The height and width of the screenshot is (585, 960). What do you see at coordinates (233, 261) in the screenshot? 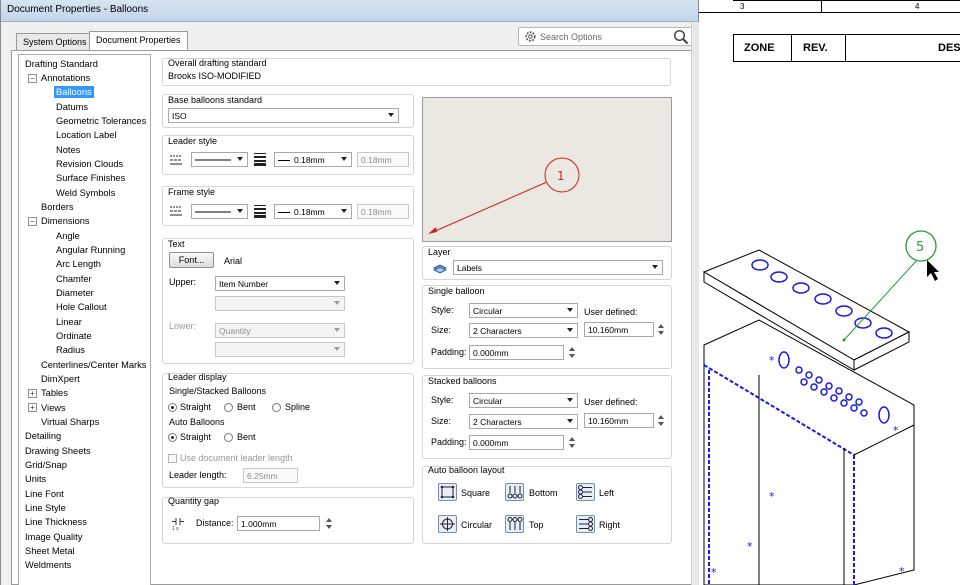
I see `font-name: Arial` at bounding box center [233, 261].